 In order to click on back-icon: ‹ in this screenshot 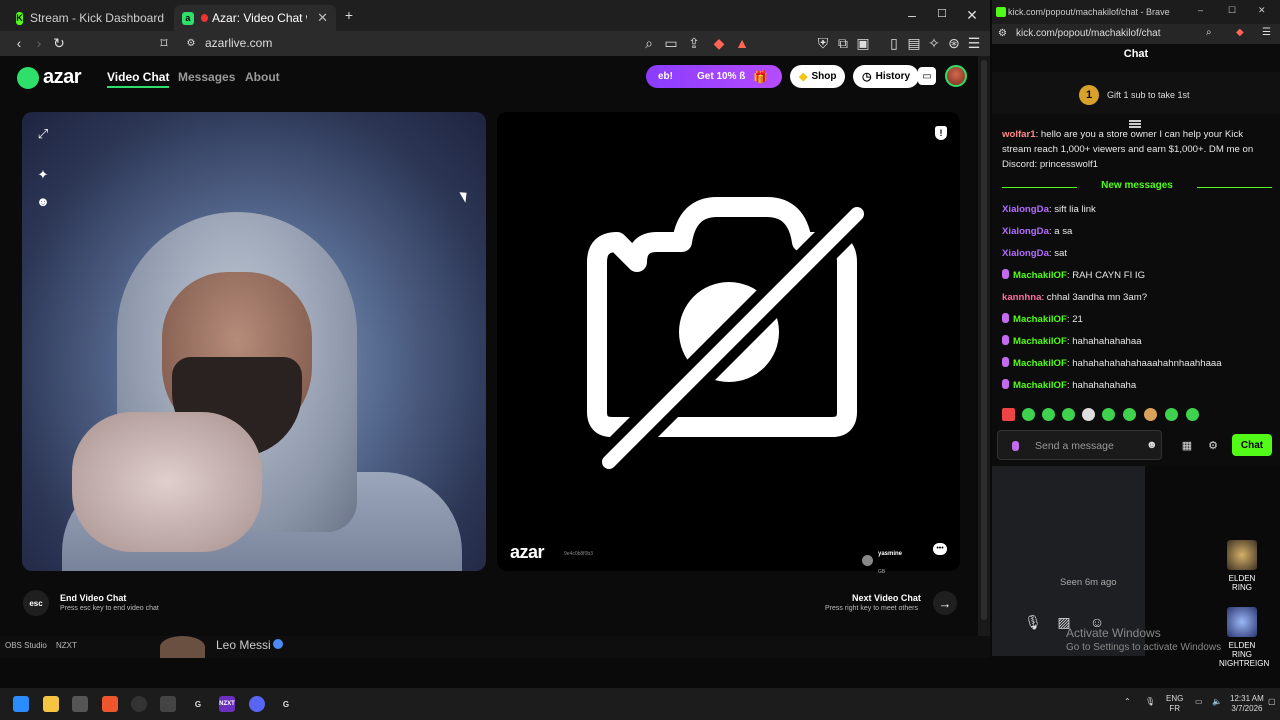, I will do `click(19, 43)`.